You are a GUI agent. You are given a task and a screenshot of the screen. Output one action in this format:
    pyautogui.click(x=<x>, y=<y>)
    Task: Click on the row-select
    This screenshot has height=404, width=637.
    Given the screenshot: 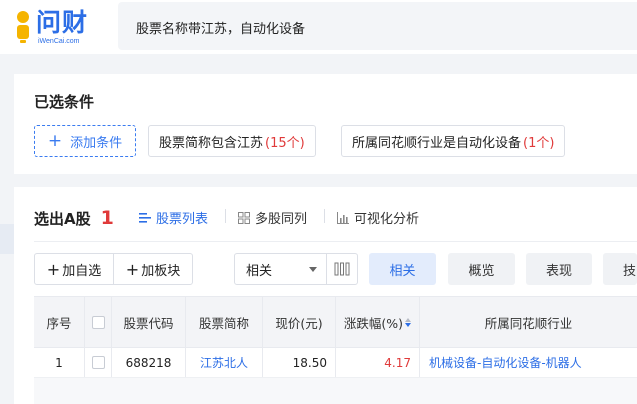 What is the action you would take?
    pyautogui.click(x=98, y=362)
    